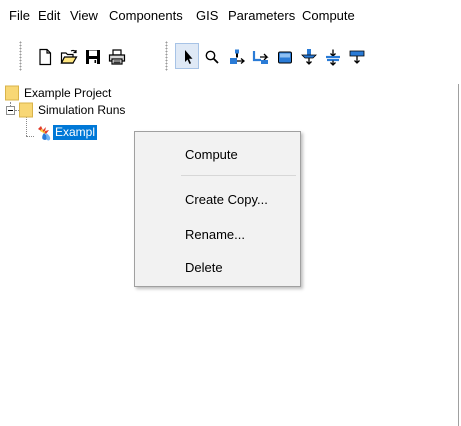 This screenshot has height=426, width=461. What do you see at coordinates (19, 16) in the screenshot?
I see `menu-file: File` at bounding box center [19, 16].